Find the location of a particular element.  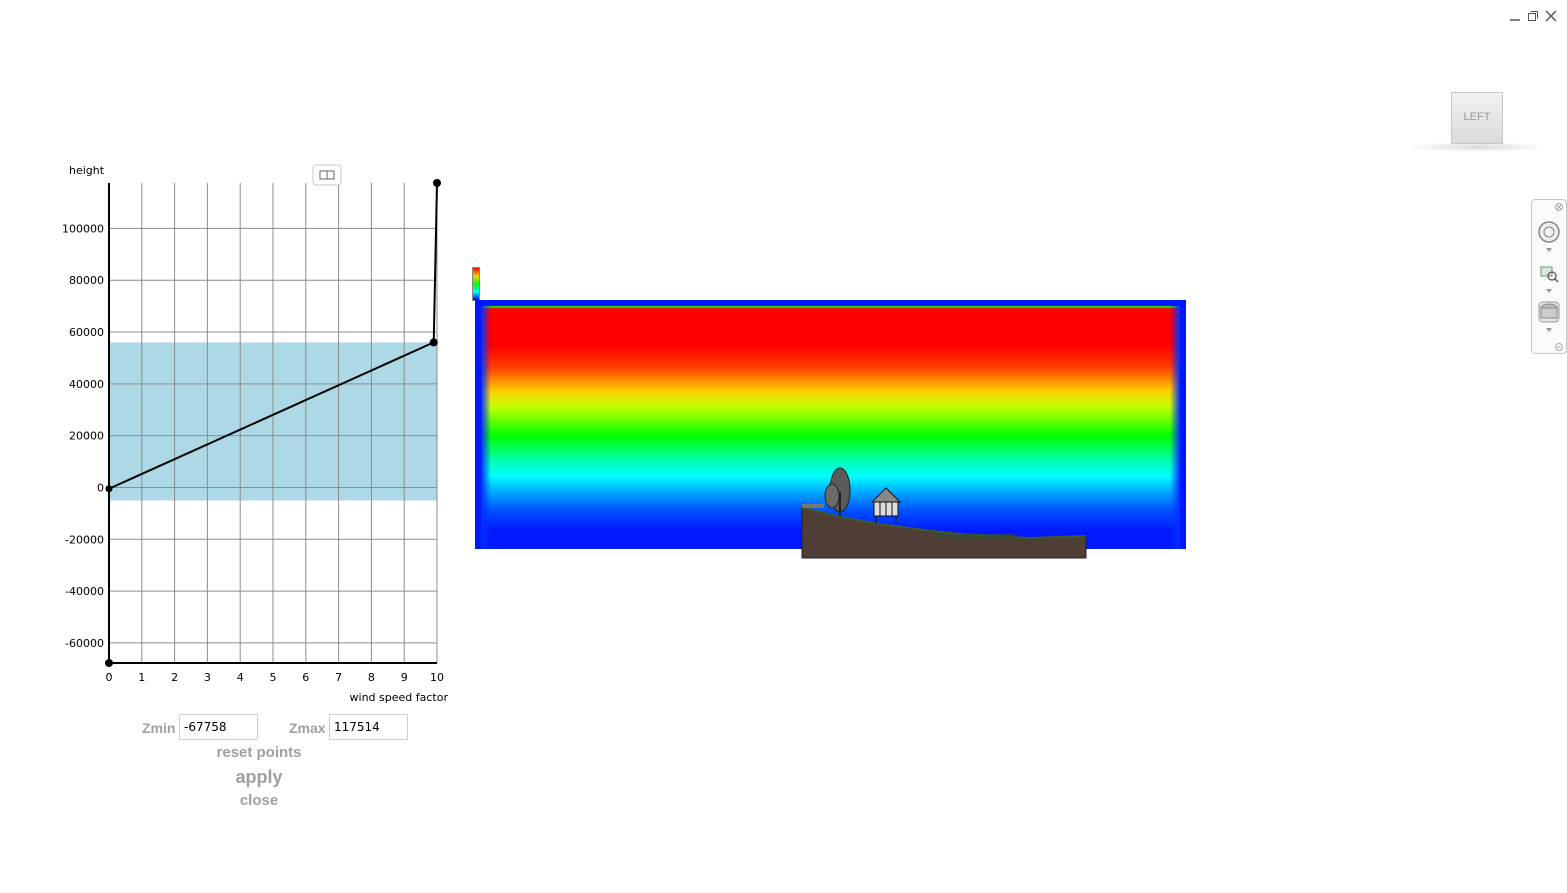

restore-icon is located at coordinates (1533, 14).